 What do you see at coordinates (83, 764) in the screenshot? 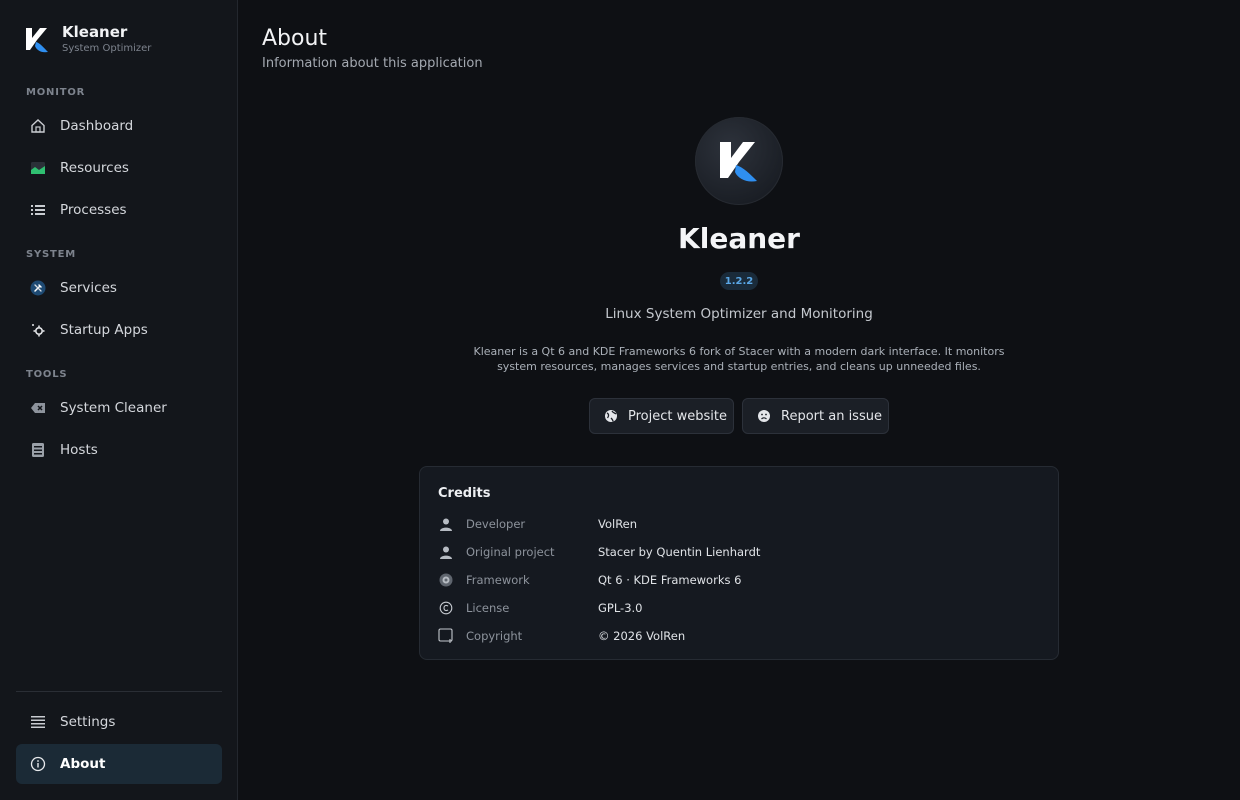
I see `sidebar-item-label: About` at bounding box center [83, 764].